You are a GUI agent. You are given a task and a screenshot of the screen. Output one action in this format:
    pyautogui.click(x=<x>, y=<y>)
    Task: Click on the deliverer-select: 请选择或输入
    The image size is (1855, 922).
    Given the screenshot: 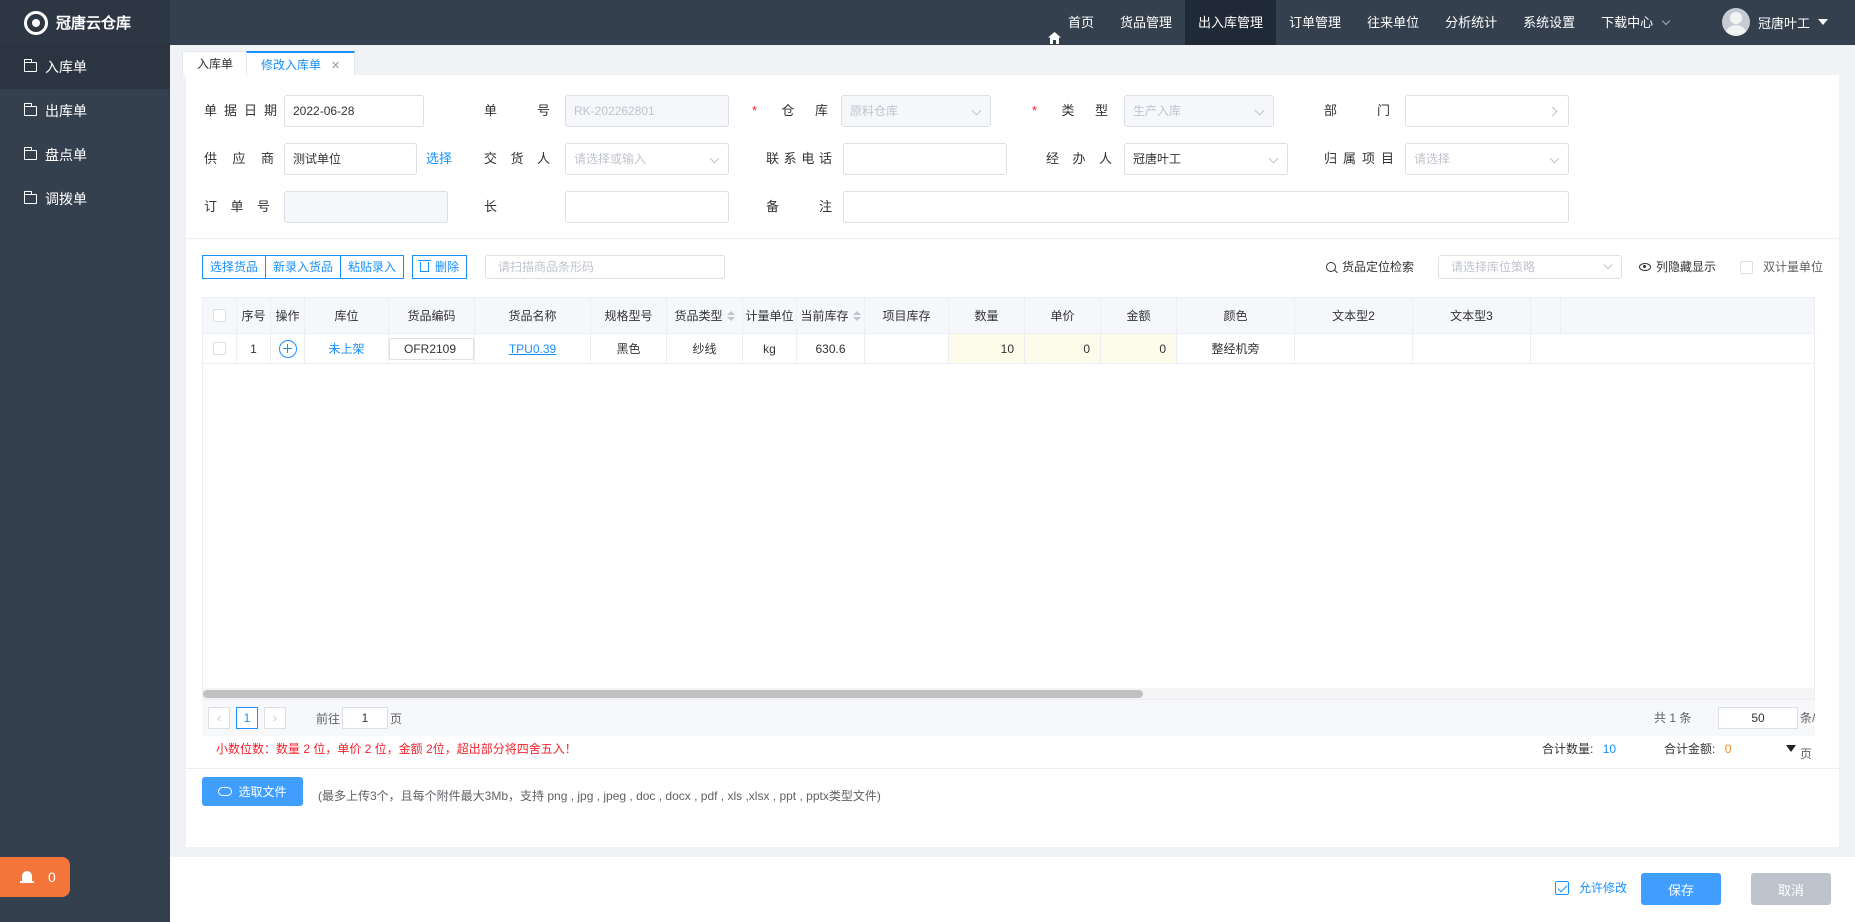 What is the action you would take?
    pyautogui.click(x=647, y=159)
    